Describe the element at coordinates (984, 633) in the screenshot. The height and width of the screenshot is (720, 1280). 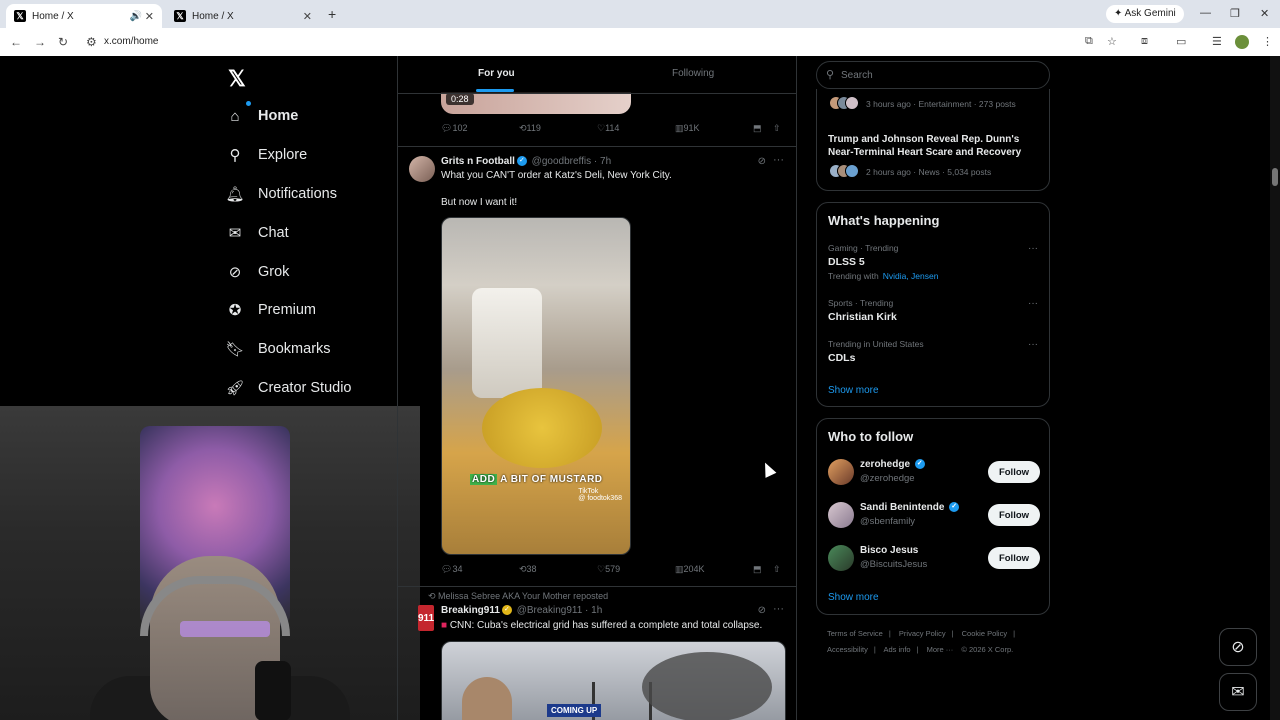
I see `footer-link: Cookie Policy` at that location.